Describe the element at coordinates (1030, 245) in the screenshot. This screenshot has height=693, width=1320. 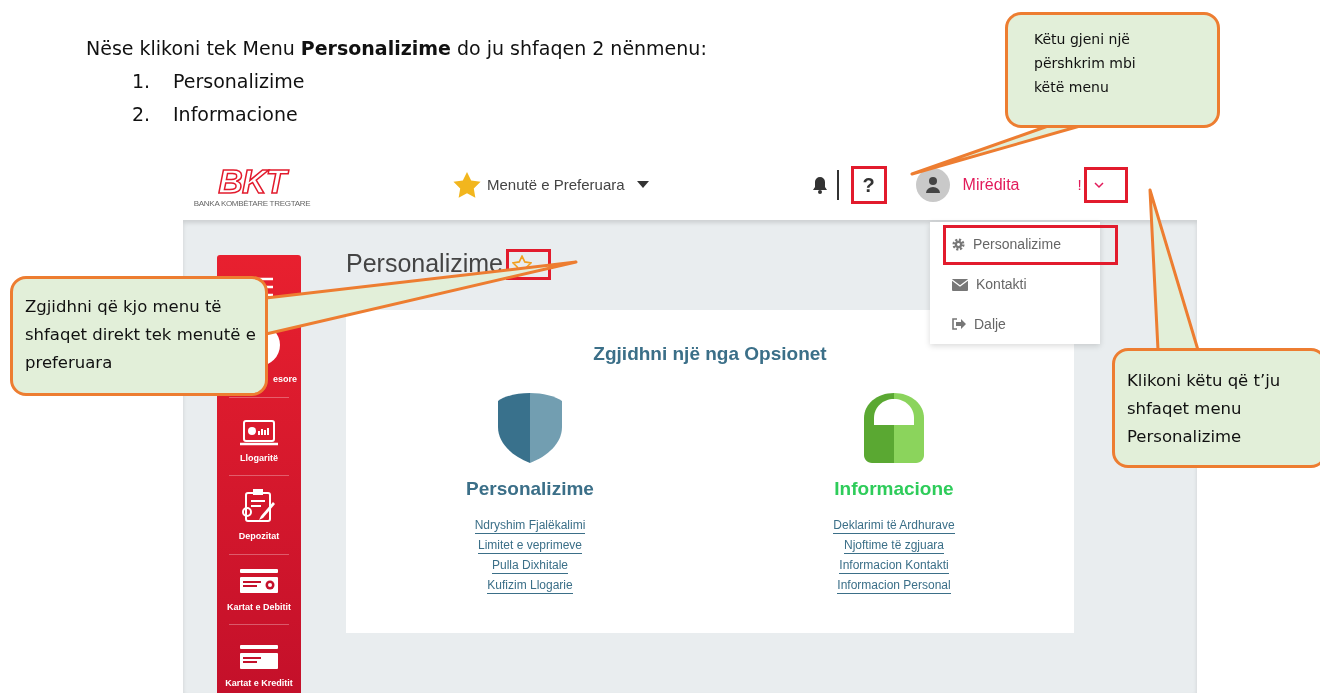
I see `dropdown-item: Personalizime` at that location.